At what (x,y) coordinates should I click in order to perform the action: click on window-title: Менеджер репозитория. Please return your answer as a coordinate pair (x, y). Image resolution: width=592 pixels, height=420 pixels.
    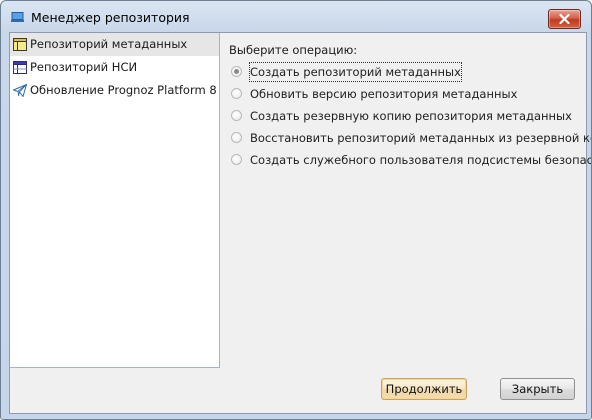
    Looking at the image, I should click on (110, 17).